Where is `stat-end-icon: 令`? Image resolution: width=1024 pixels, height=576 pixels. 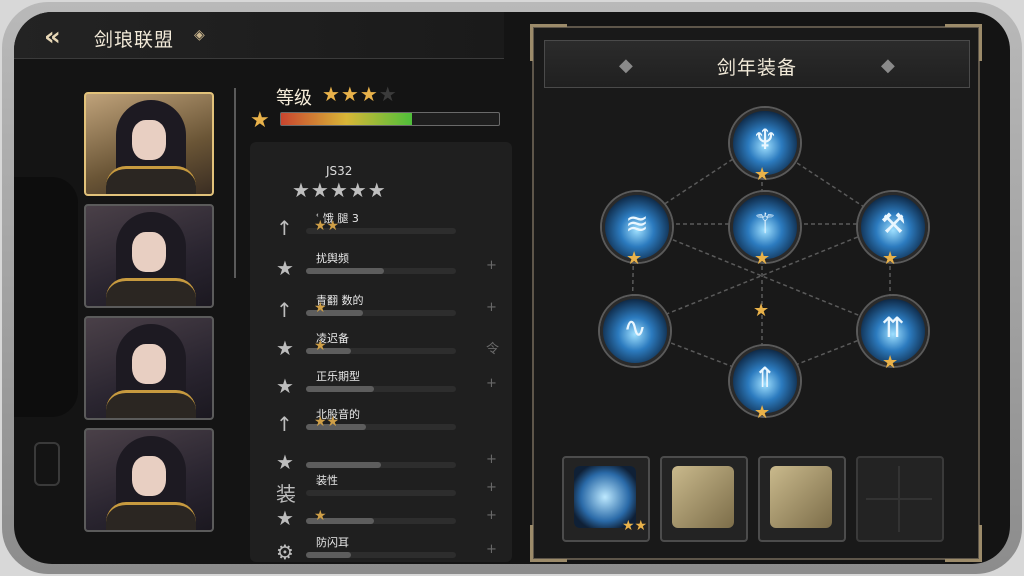 stat-end-icon: 令 is located at coordinates (492, 347).